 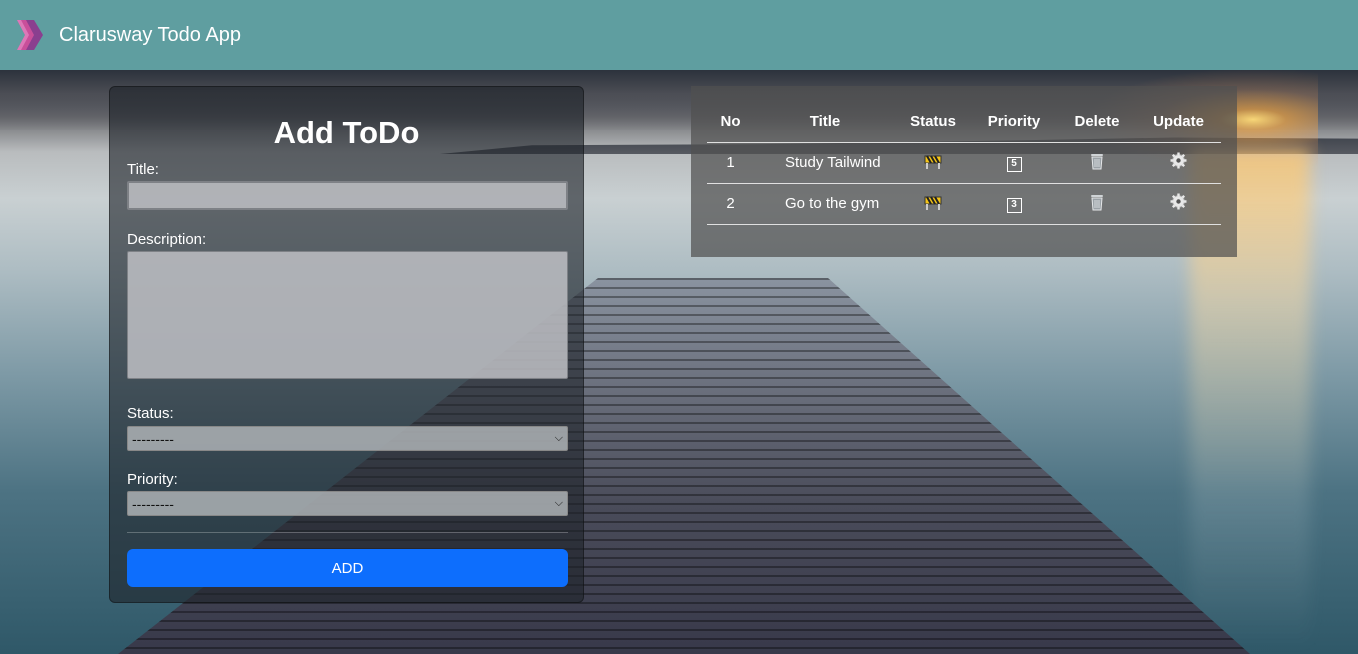 I want to click on priority-badge: 3, so click(x=1014, y=205).